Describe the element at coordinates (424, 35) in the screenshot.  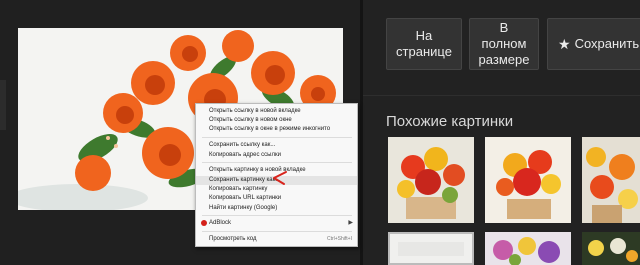
I see `view-on-page-label-line1: На` at that location.